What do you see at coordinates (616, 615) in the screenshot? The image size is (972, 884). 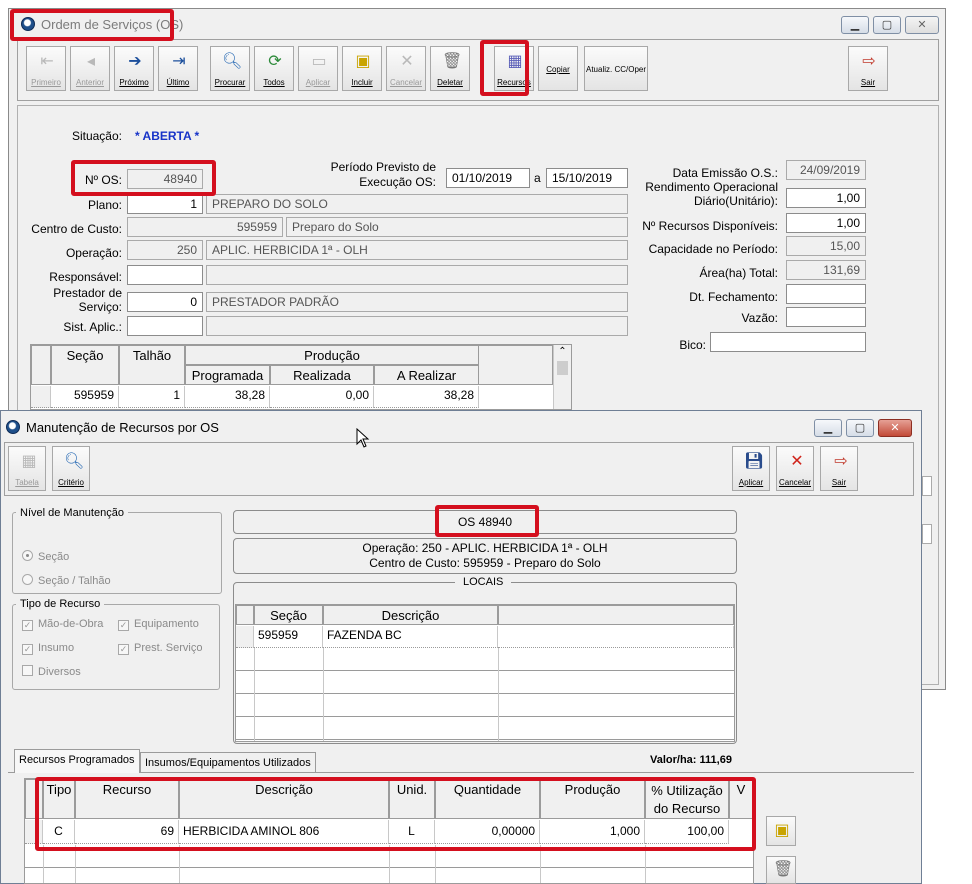 I see `locais-header-filler` at bounding box center [616, 615].